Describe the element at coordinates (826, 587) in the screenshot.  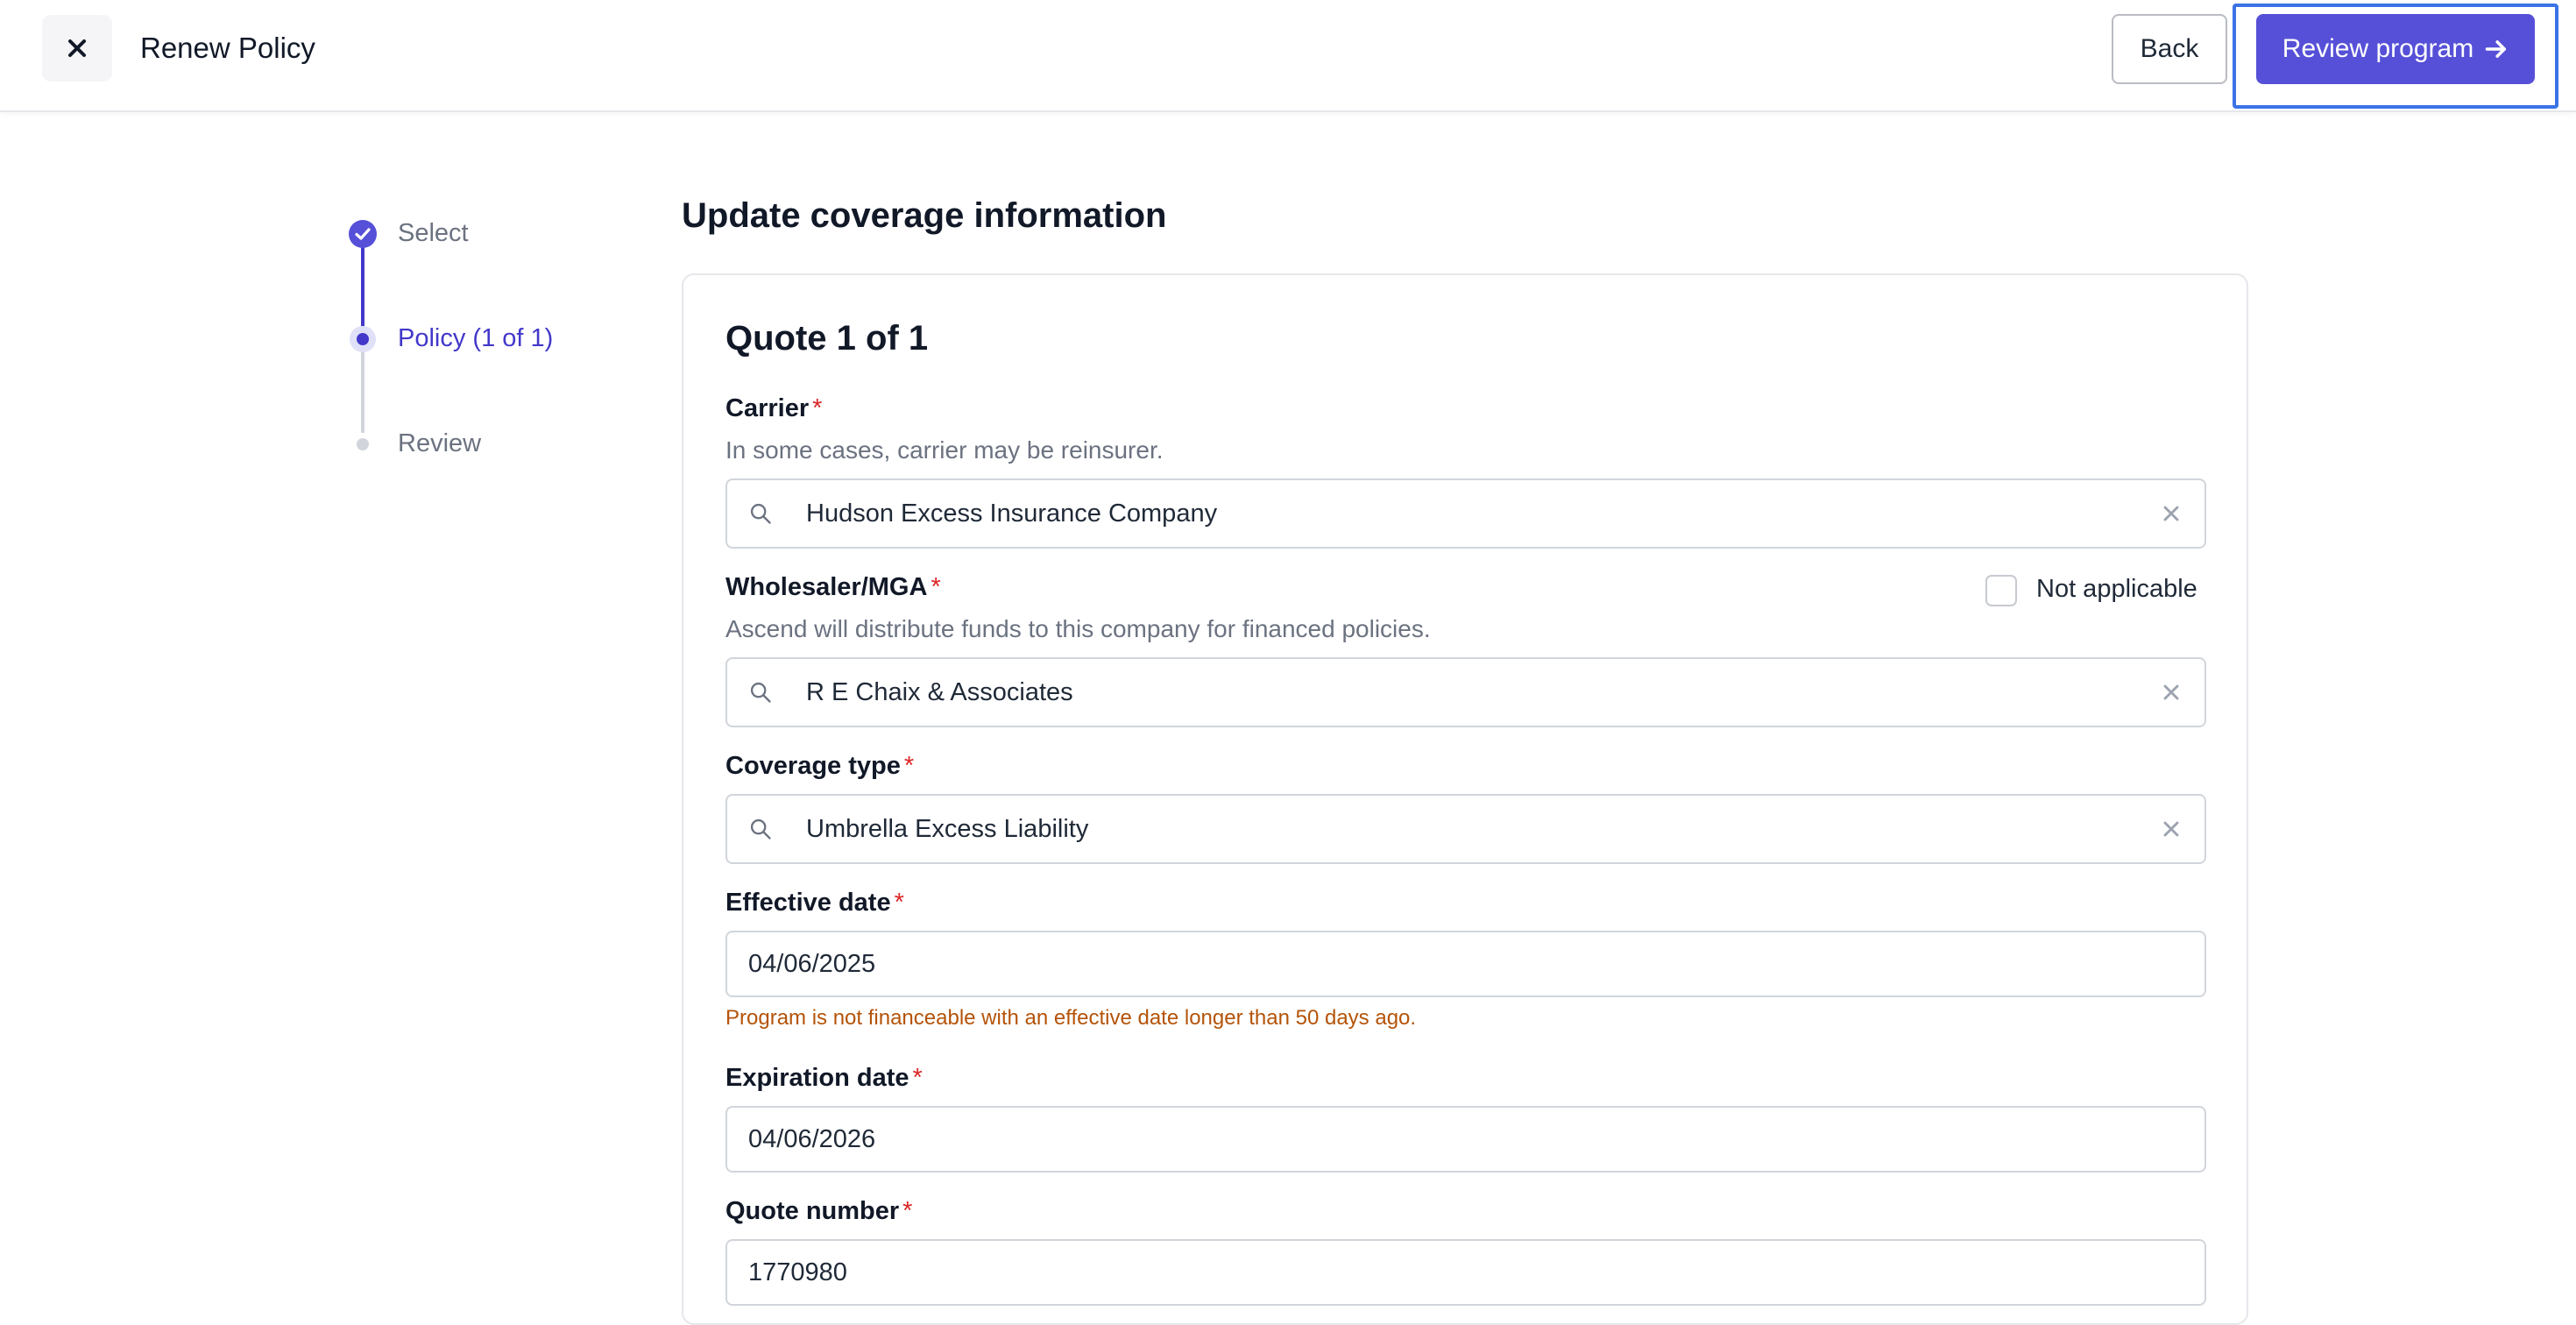
I see `wholesaler-label-text: Wholesaler/MGA` at that location.